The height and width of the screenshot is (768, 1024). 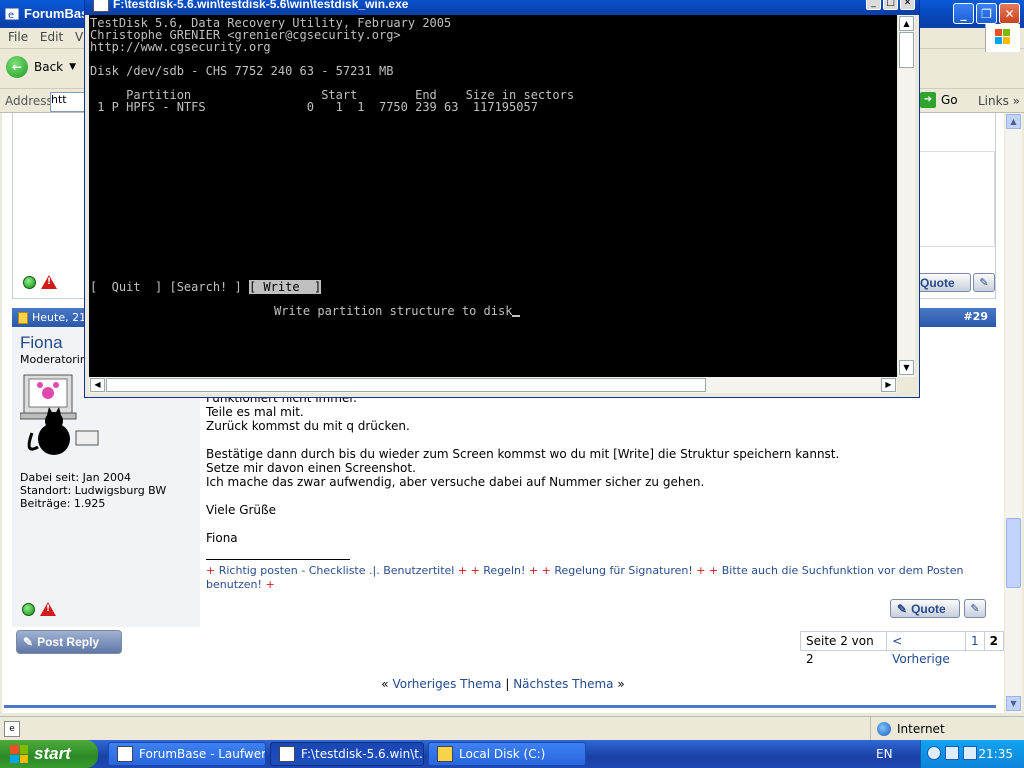 I want to click on write-option: [ Write ], so click(x=285, y=287).